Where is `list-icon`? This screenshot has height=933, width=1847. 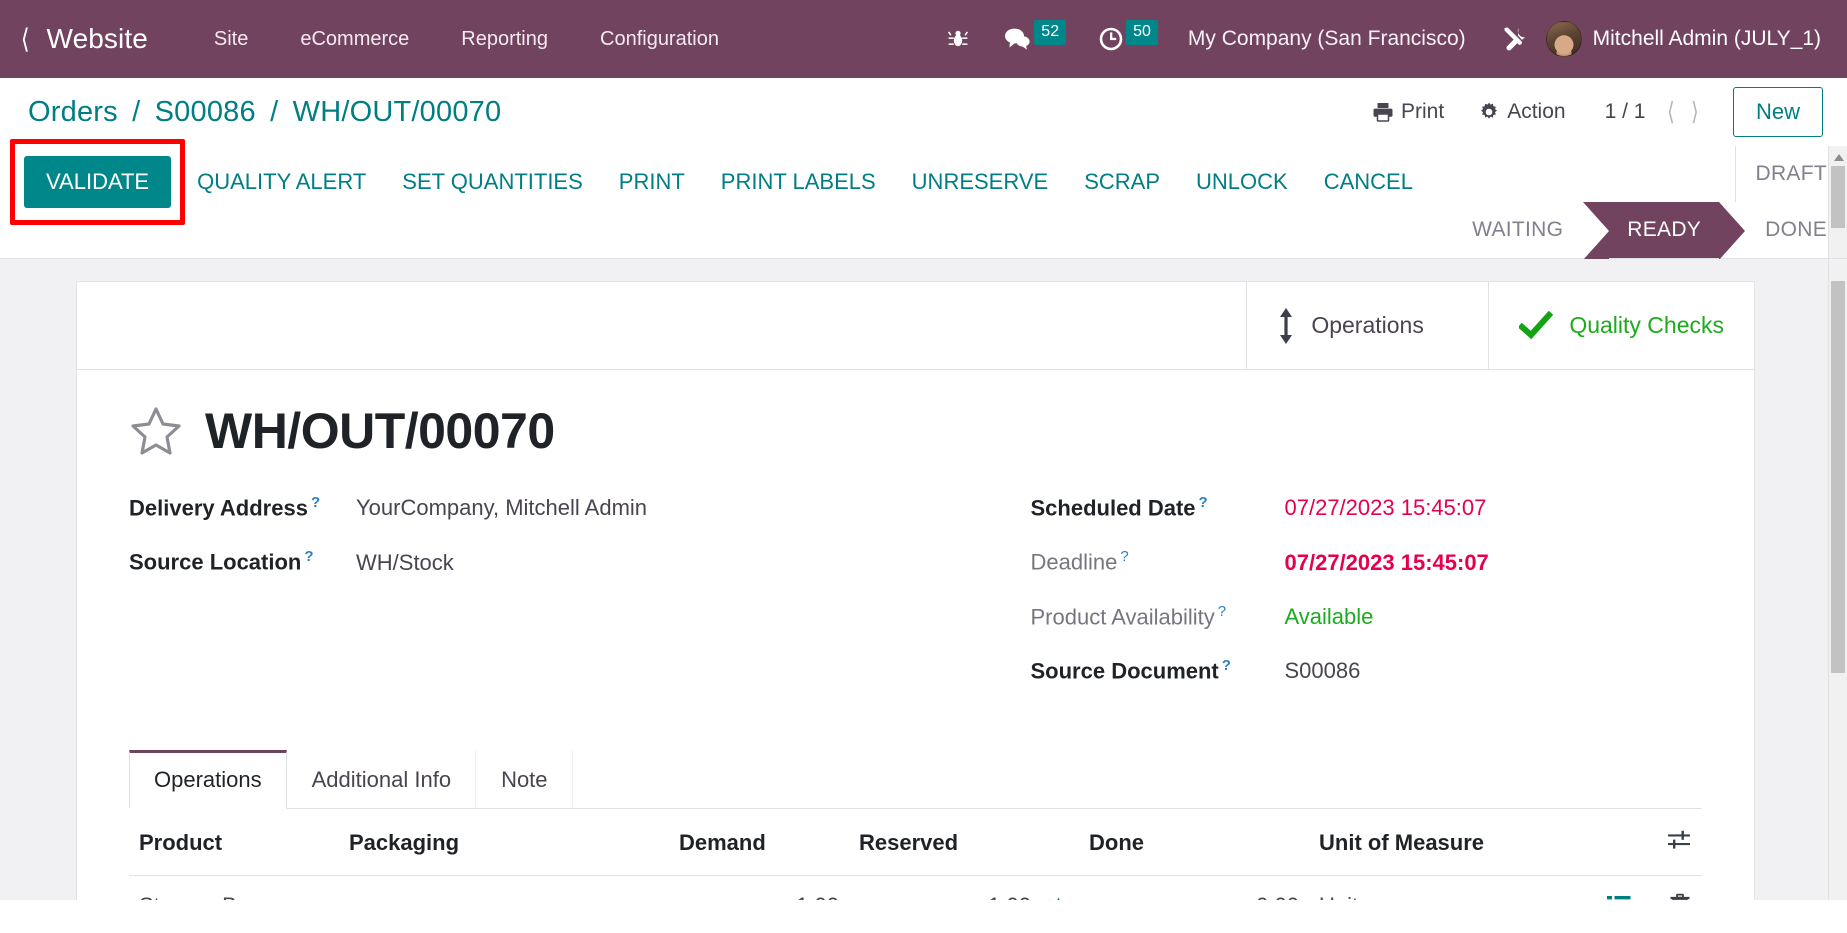 list-icon is located at coordinates (1619, 897).